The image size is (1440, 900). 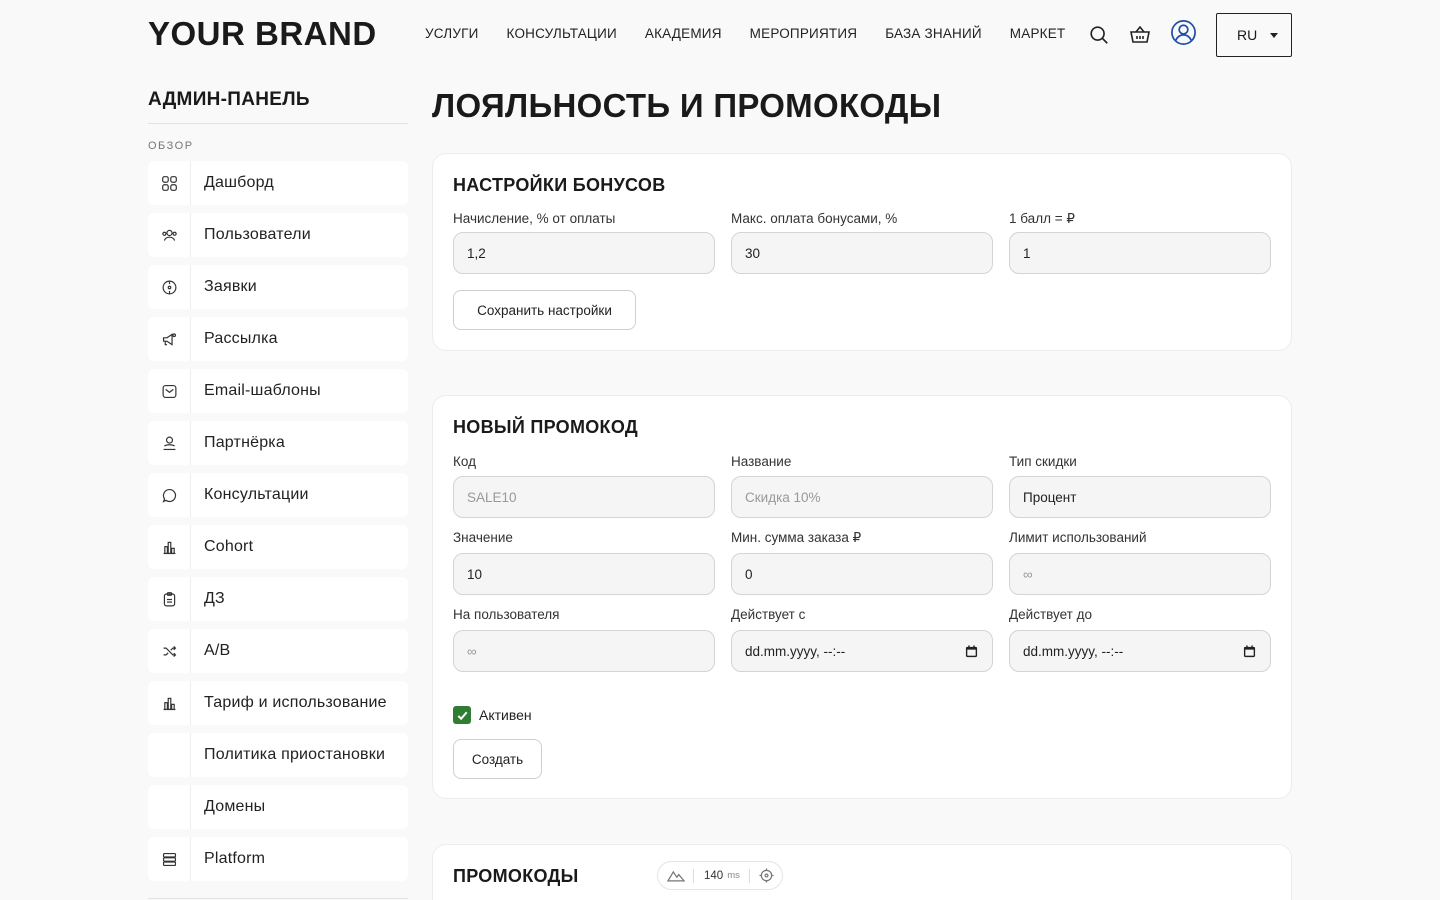 I want to click on sidebar-item-suspension-policy: Политика приостановки, so click(x=278, y=755).